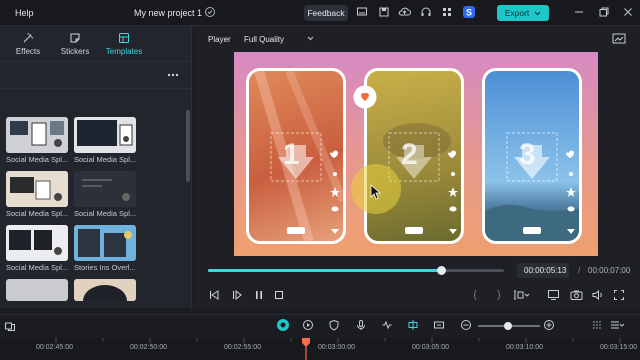 This screenshot has width=640, height=360. I want to click on playhead-marker, so click(306, 349).